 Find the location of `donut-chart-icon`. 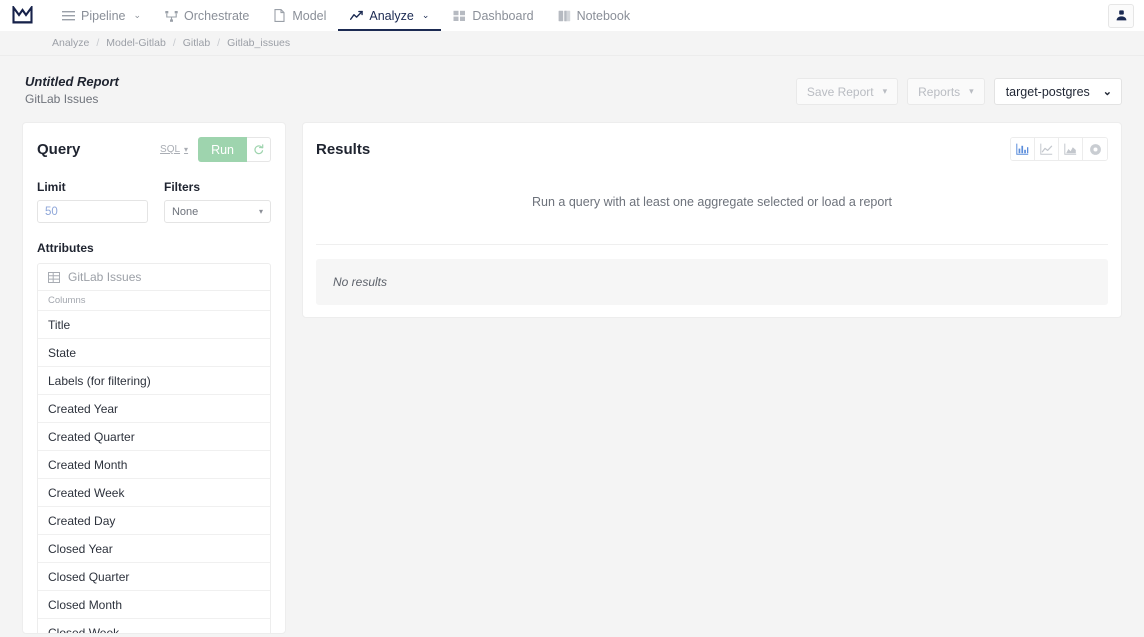

donut-chart-icon is located at coordinates (1095, 149).